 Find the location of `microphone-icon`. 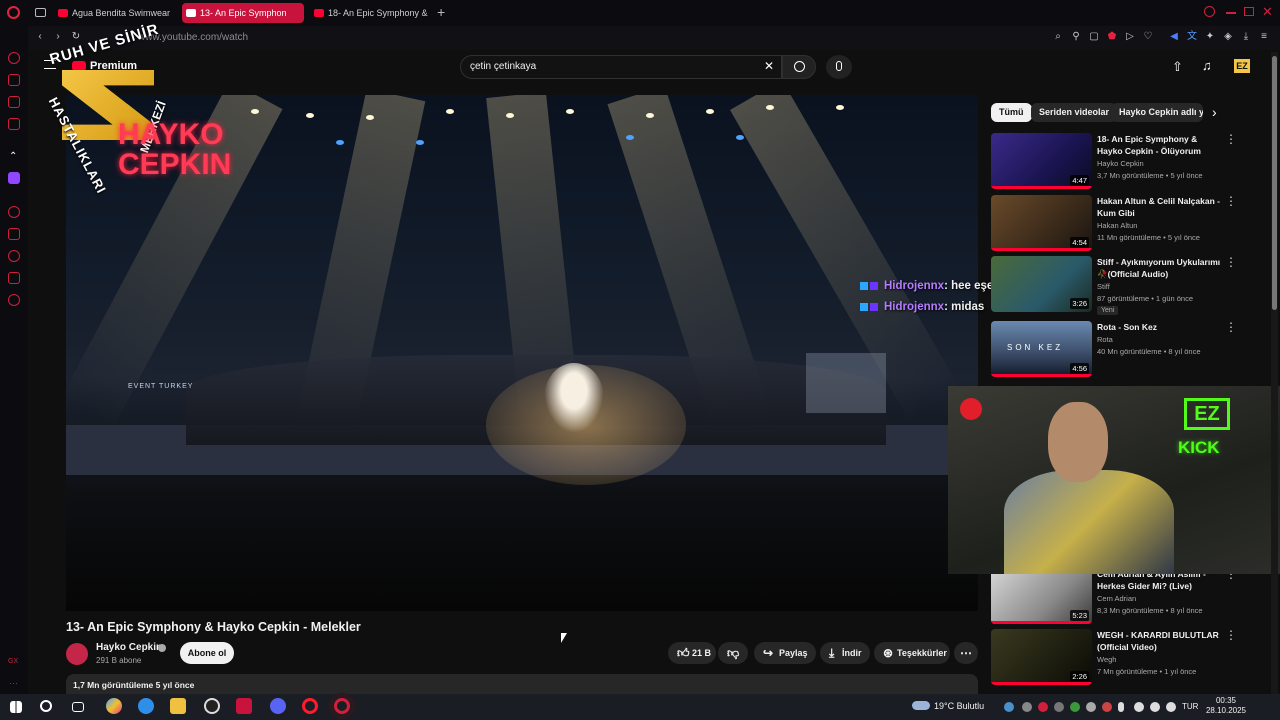

microphone-icon is located at coordinates (1121, 707).